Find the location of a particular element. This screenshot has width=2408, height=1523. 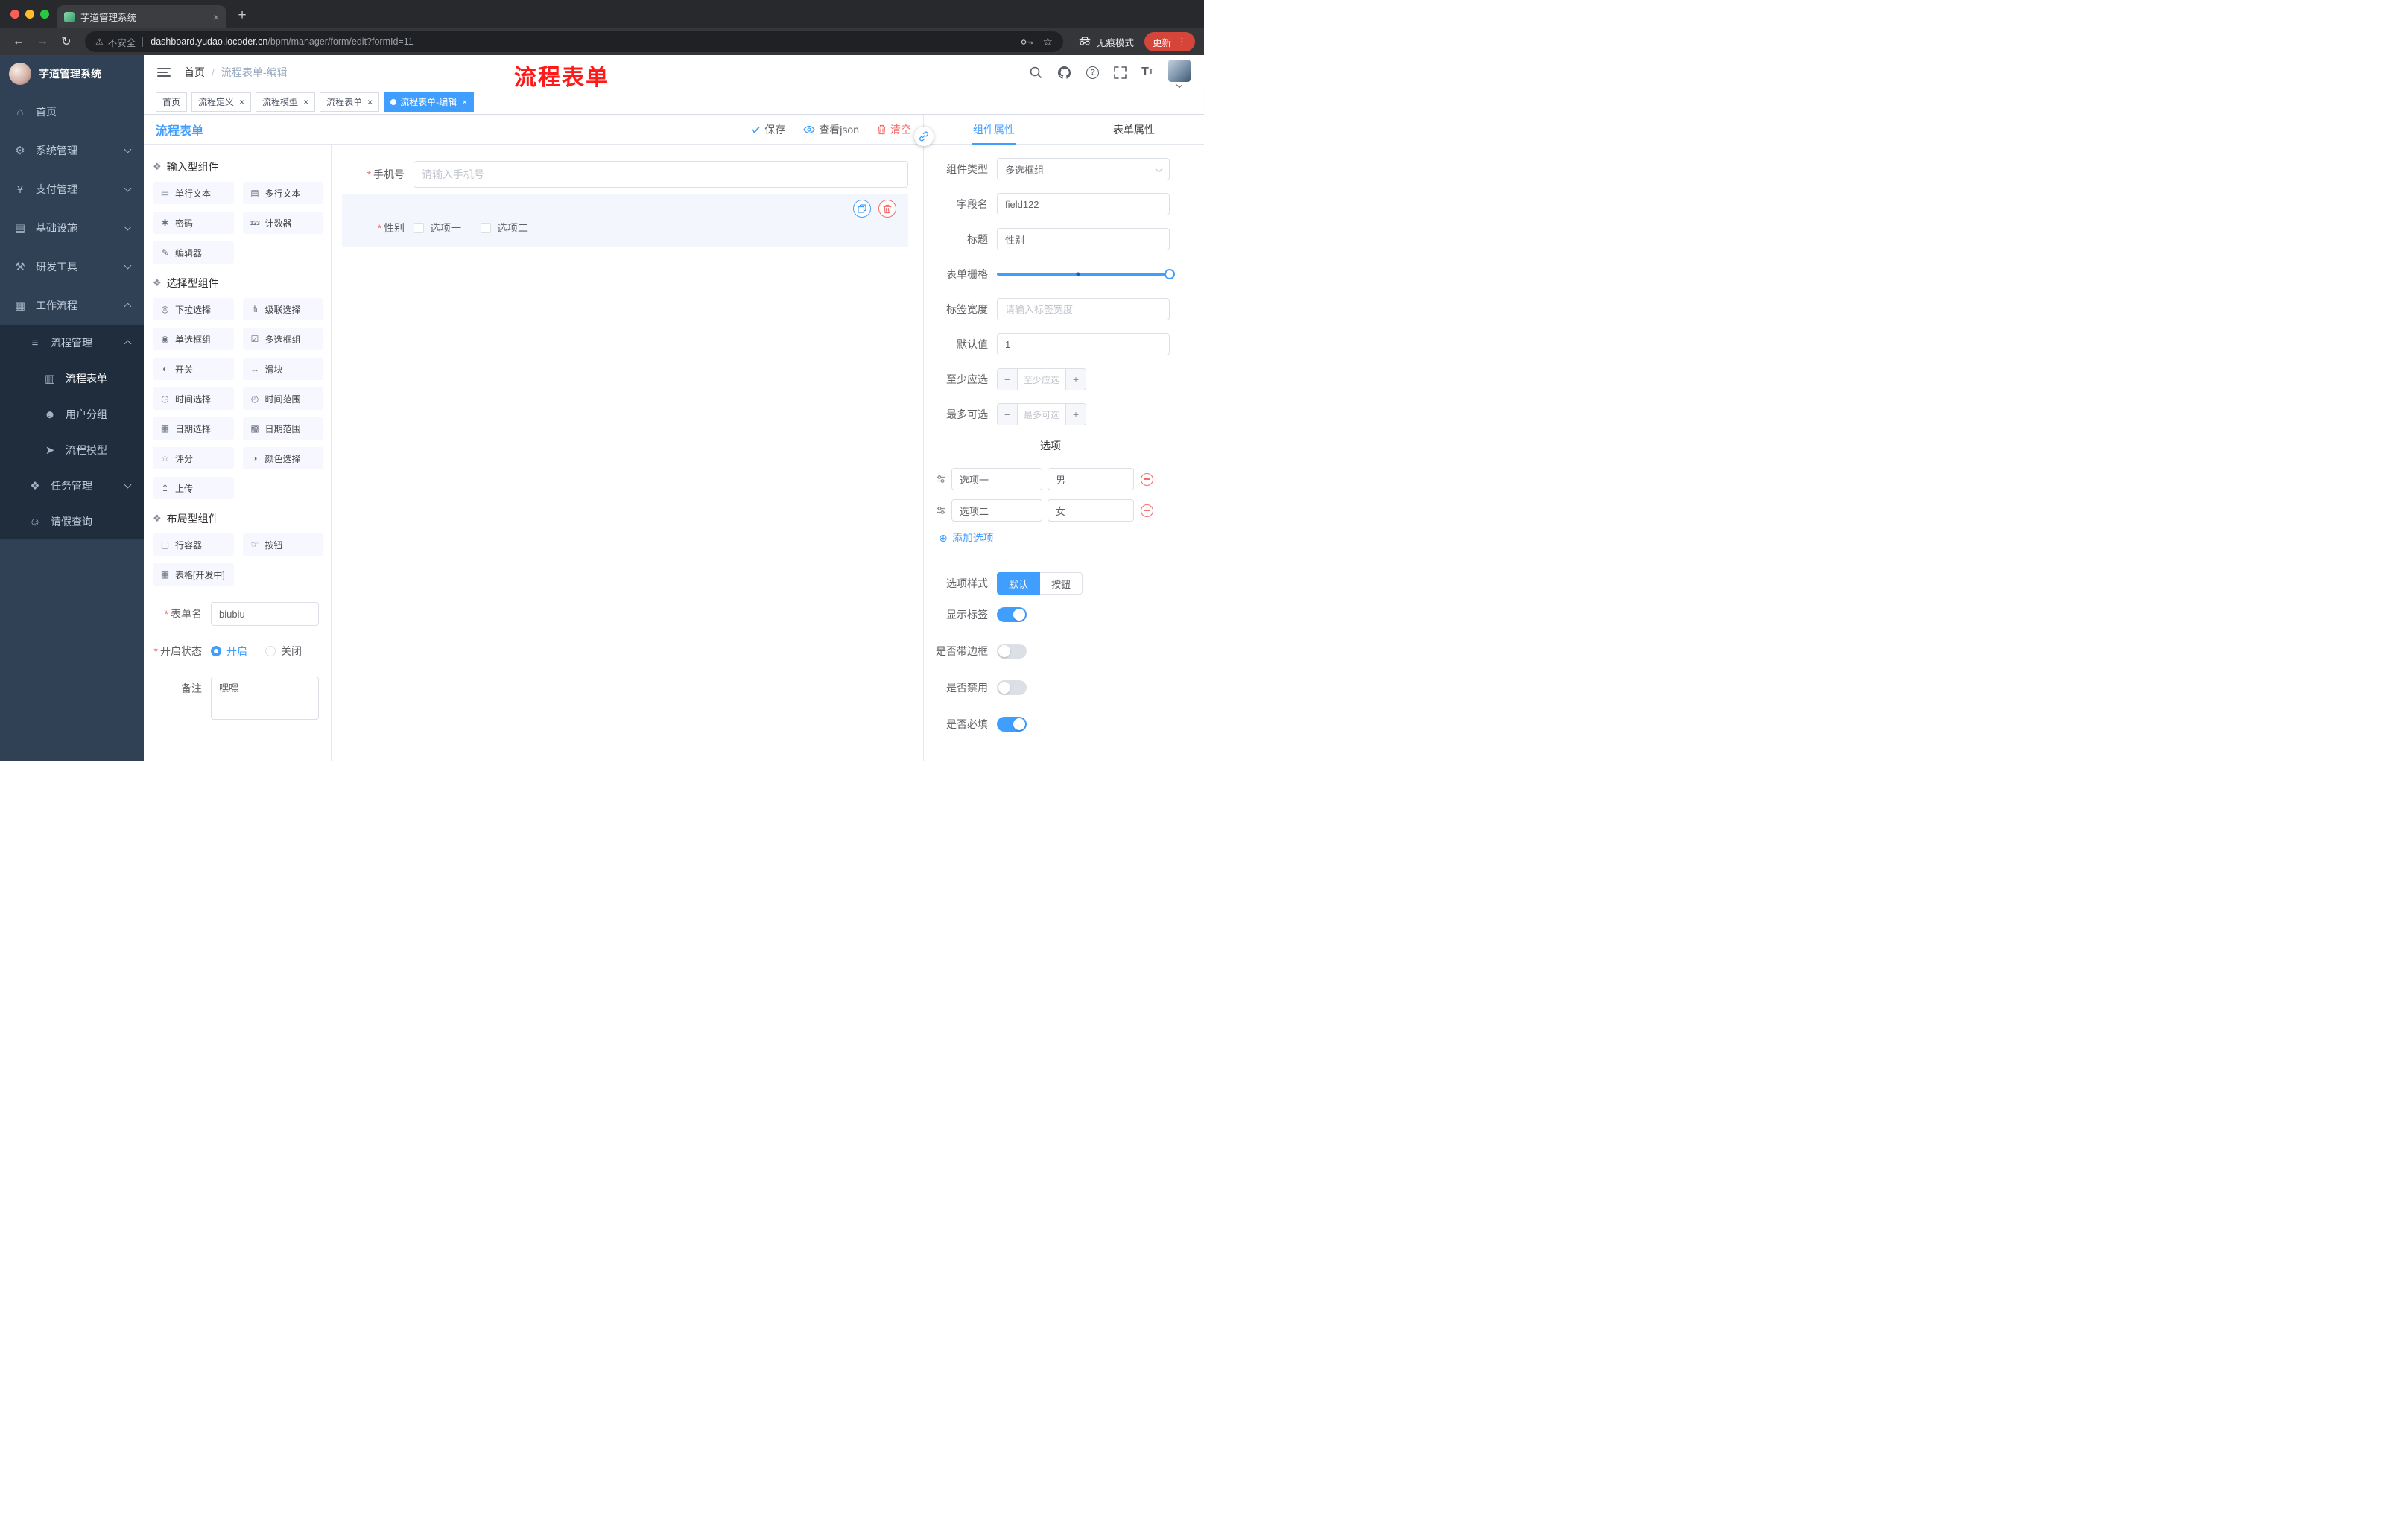

component-item-counter: 123 计数器 is located at coordinates (282, 223).